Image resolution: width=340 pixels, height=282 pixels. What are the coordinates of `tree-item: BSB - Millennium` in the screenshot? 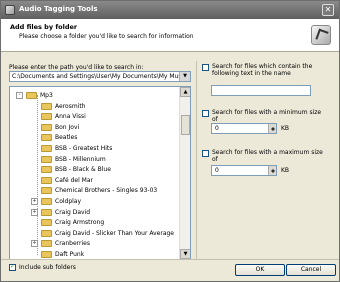 It's located at (95, 159).